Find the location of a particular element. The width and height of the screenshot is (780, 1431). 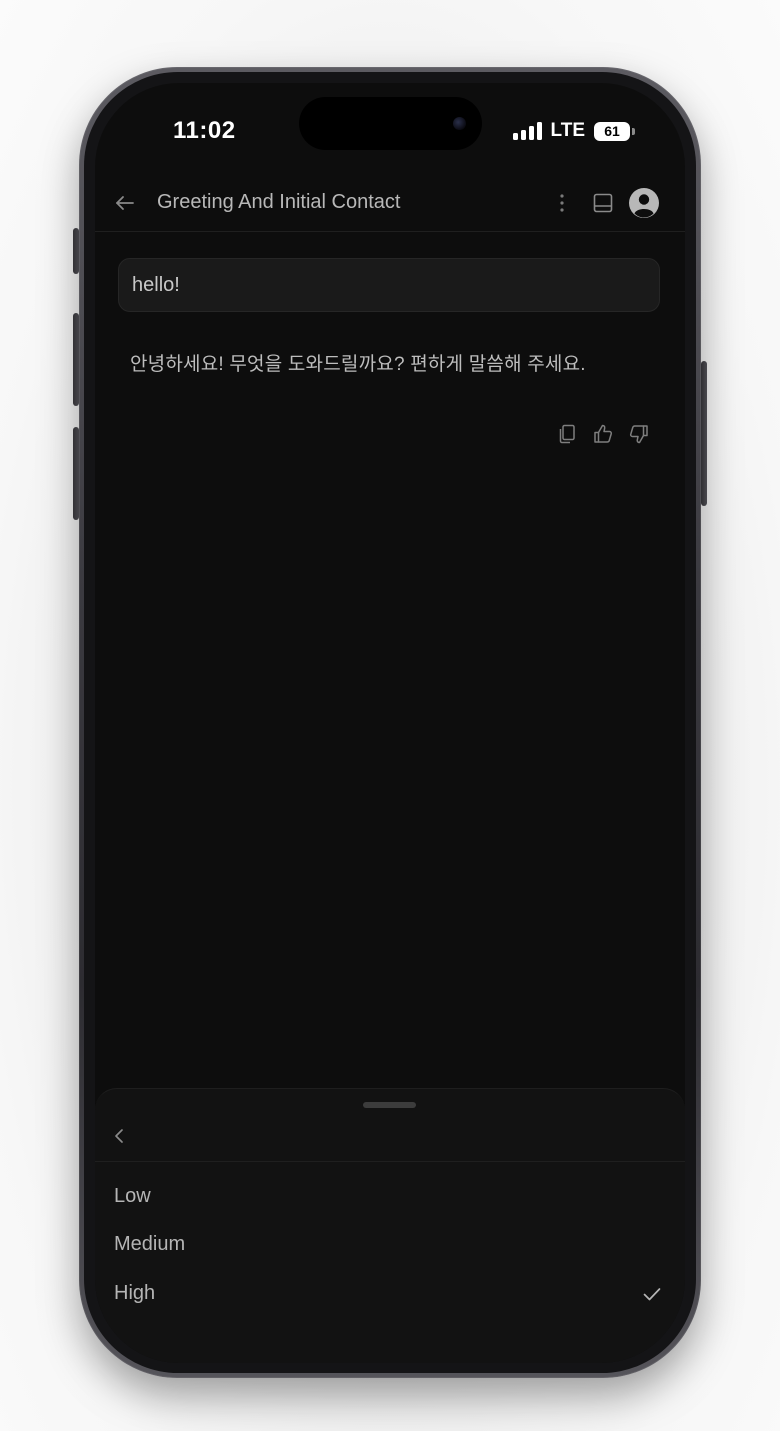

power-button is located at coordinates (704, 433).